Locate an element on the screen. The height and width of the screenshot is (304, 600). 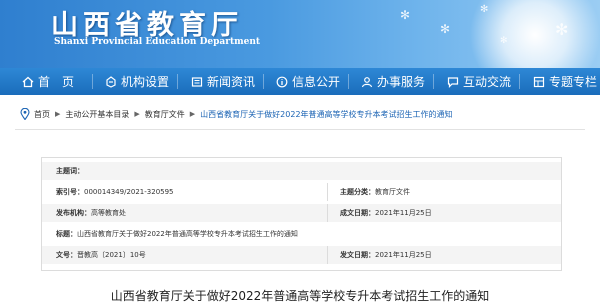
title-value: 山西省教育厅关于做好2022年普通高等学校专升本考试招生工作的通知 is located at coordinates (187, 234).